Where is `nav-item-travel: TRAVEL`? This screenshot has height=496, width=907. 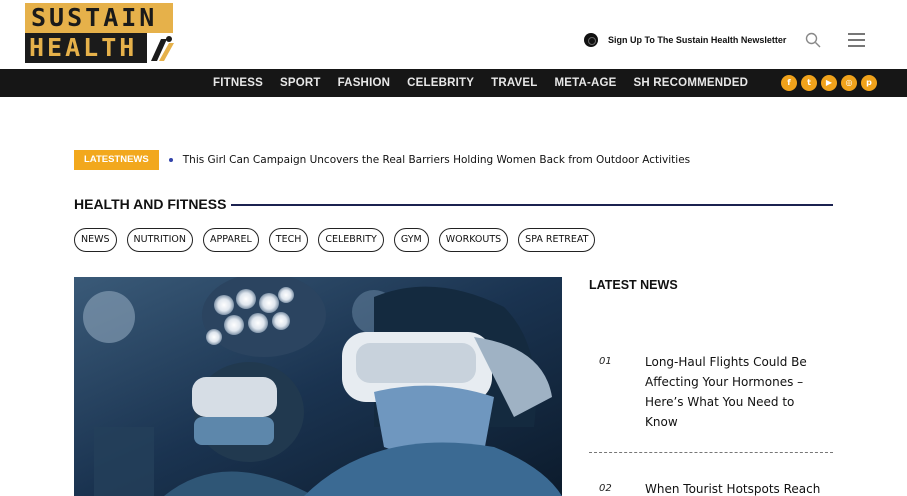 nav-item-travel: TRAVEL is located at coordinates (514, 83).